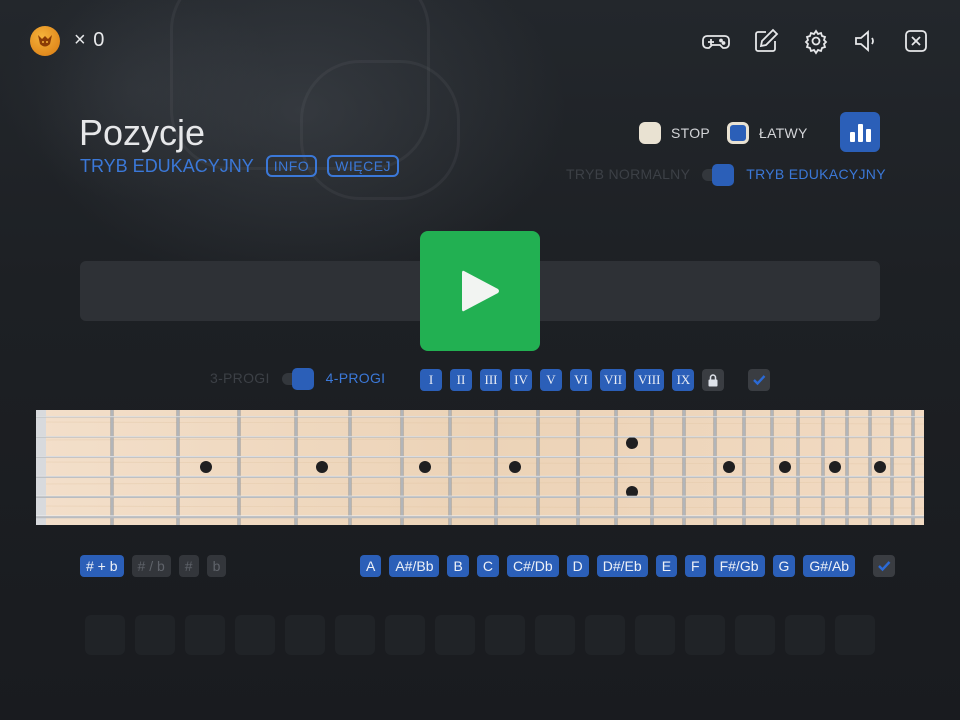  I want to click on accidental-both-button: # + b, so click(102, 566).